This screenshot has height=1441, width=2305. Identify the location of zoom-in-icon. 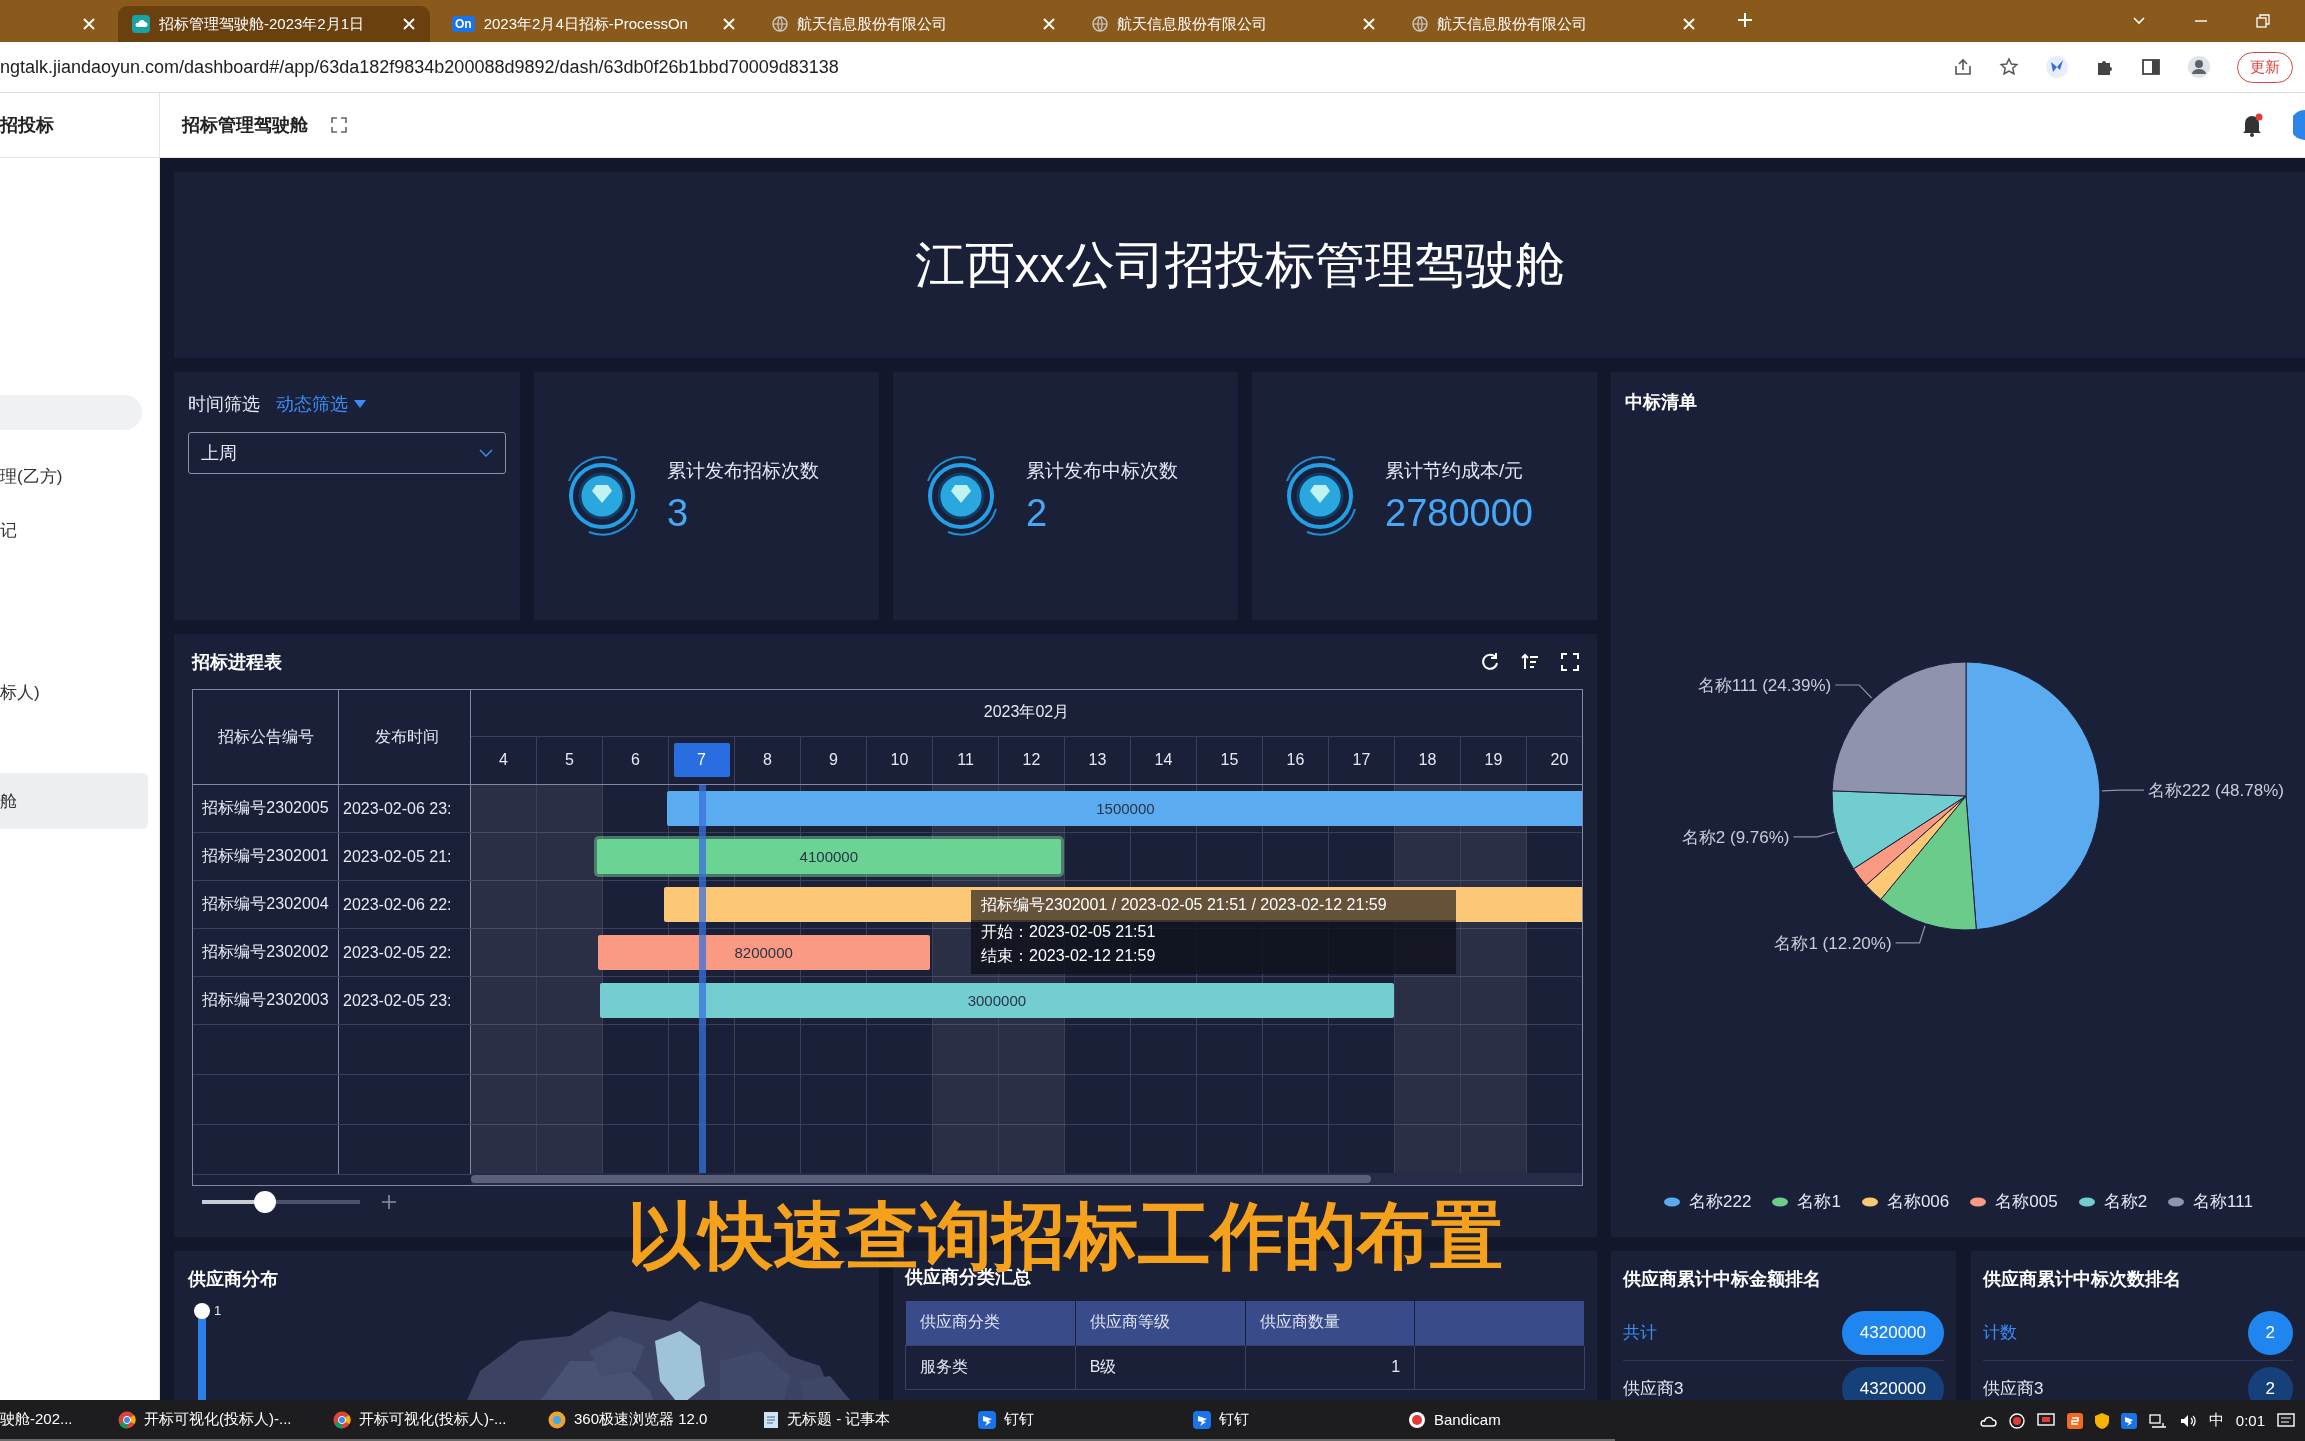
(389, 1202).